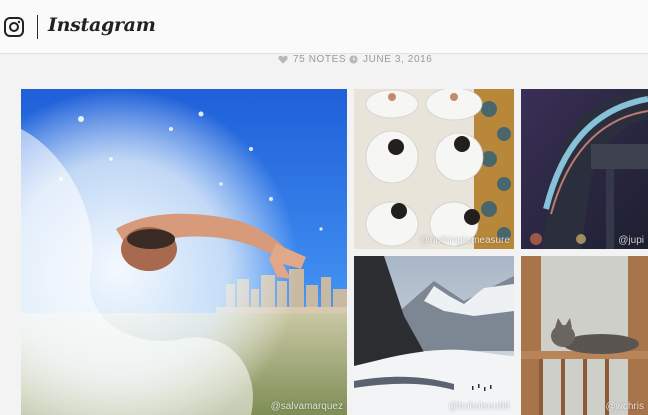 This screenshot has width=648, height=415. I want to click on cat-image, so click(584, 335).